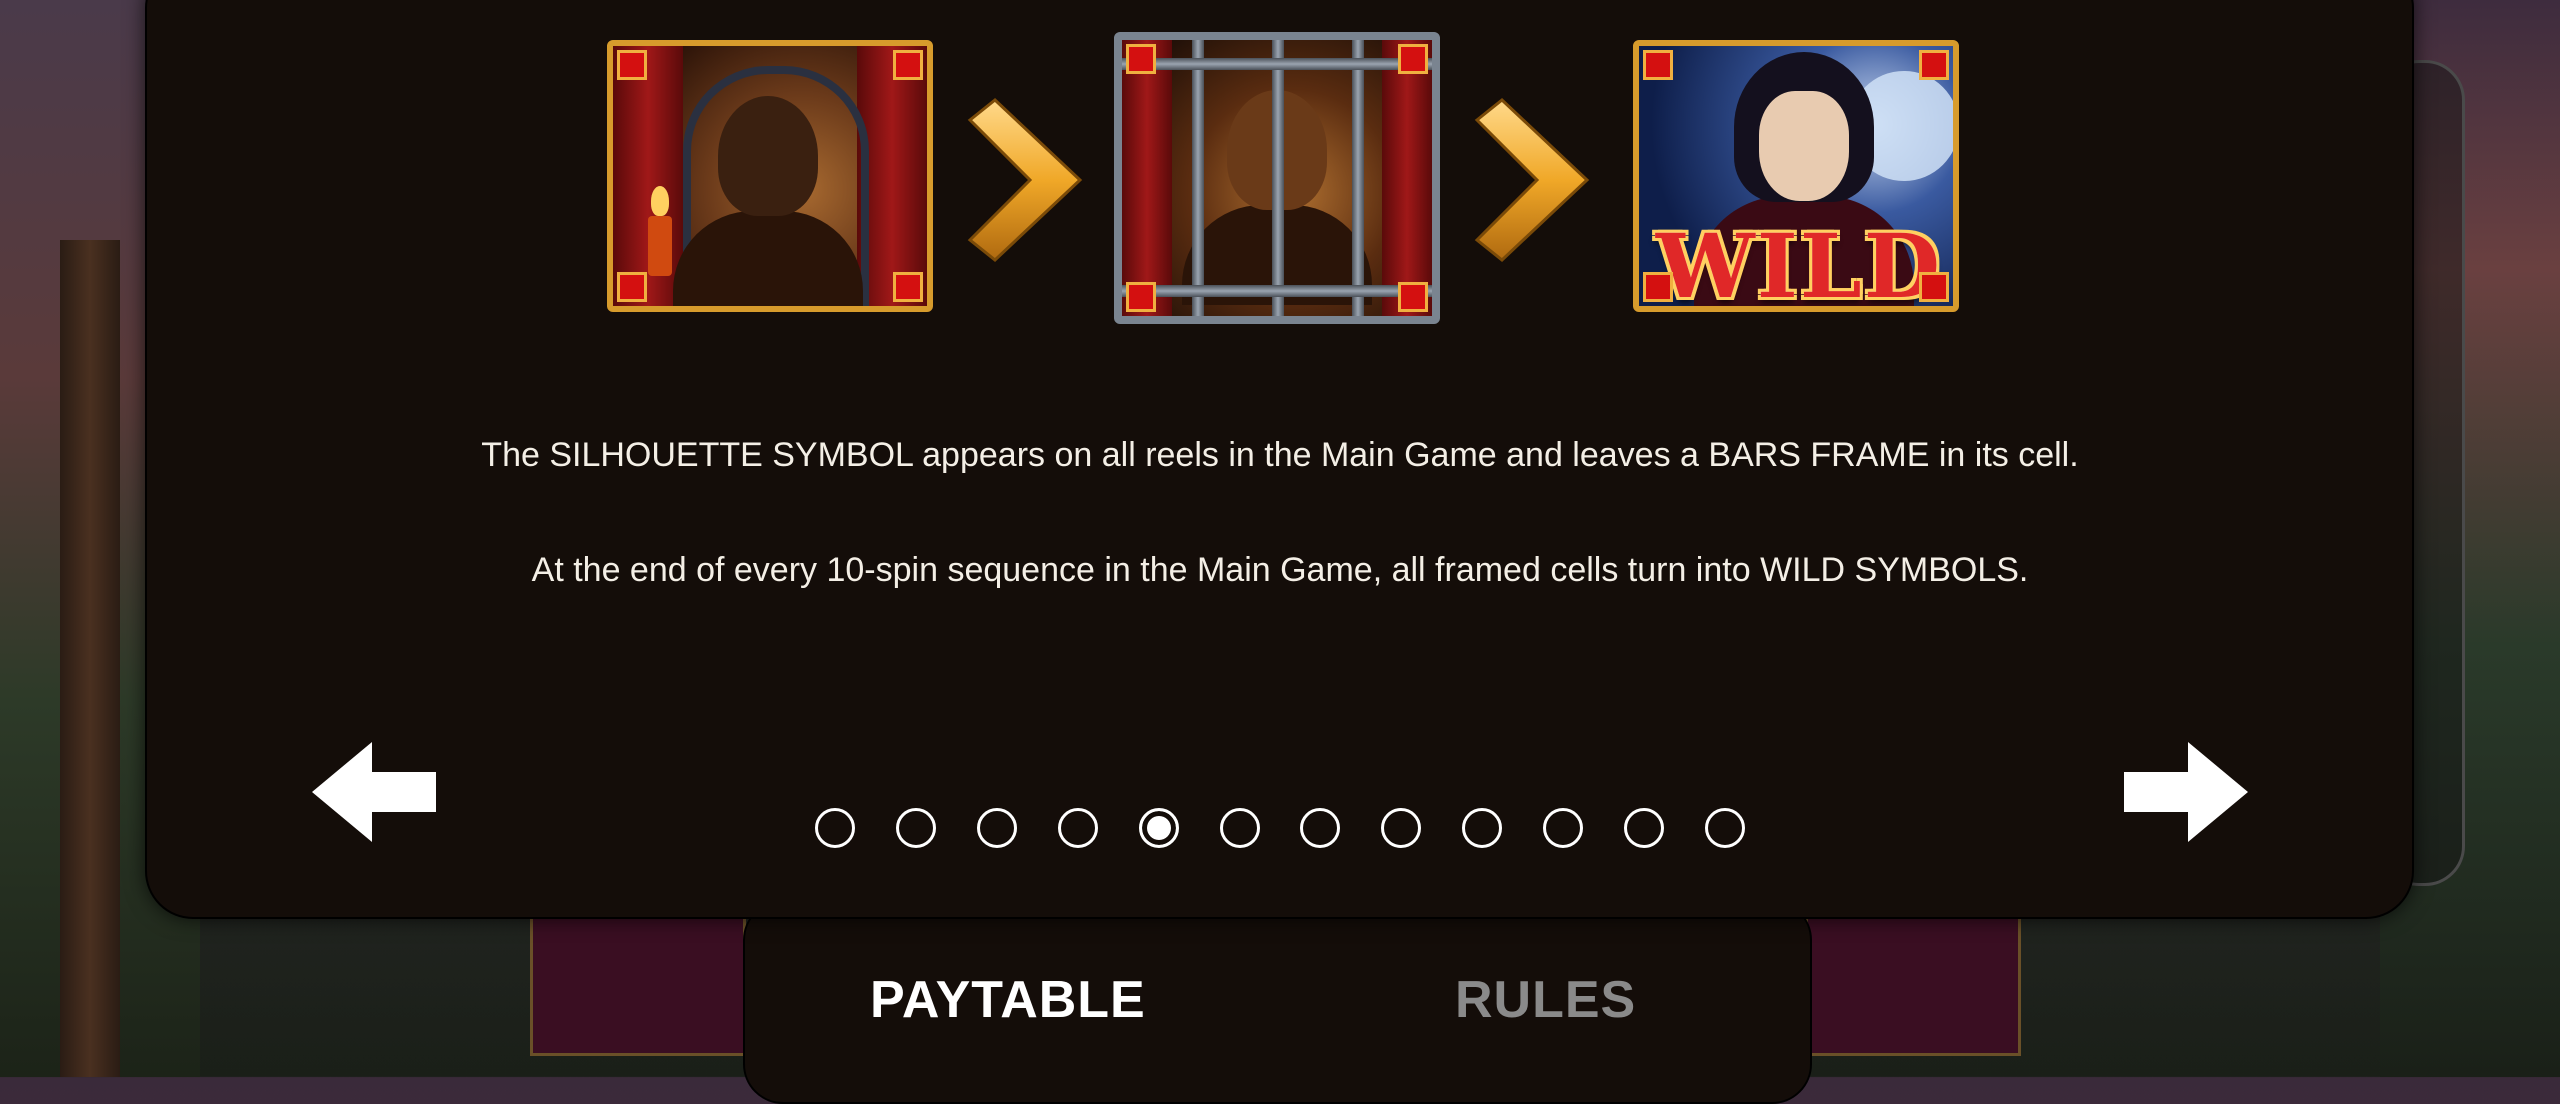 The height and width of the screenshot is (1104, 2560). I want to click on silhouette-head, so click(768, 156).